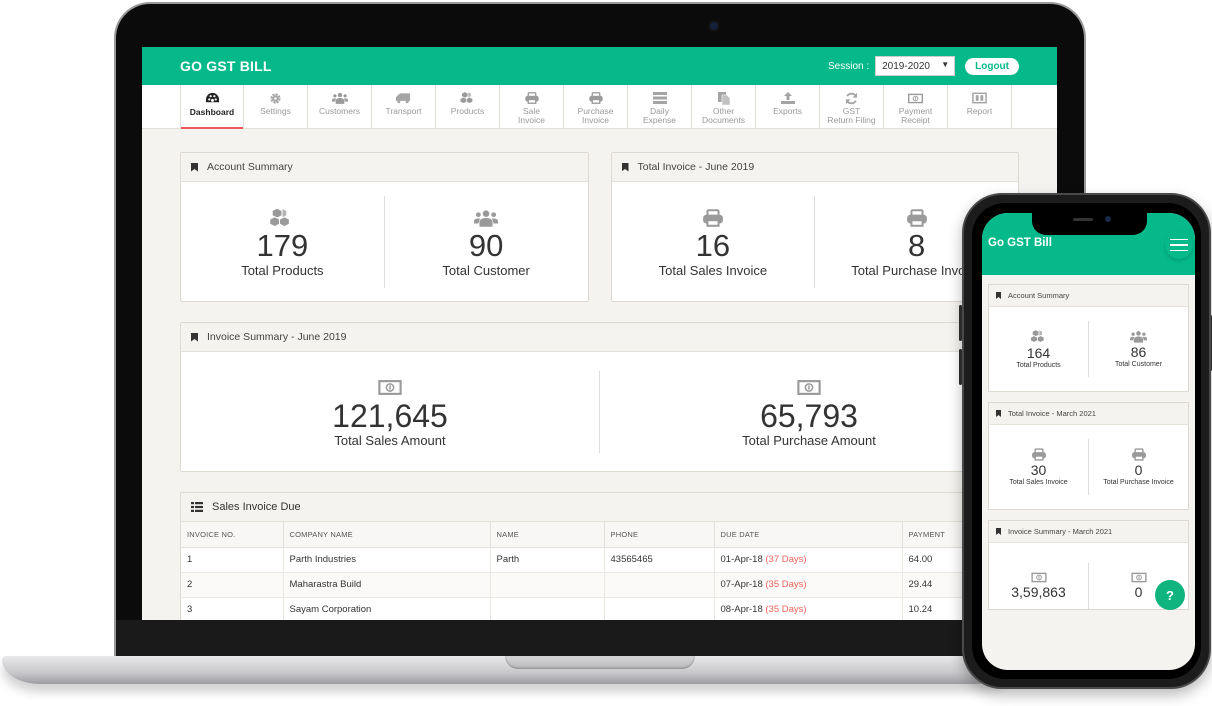 The width and height of the screenshot is (1212, 706). Describe the element at coordinates (390, 440) in the screenshot. I see `stat-label: Total Sales Amount` at that location.